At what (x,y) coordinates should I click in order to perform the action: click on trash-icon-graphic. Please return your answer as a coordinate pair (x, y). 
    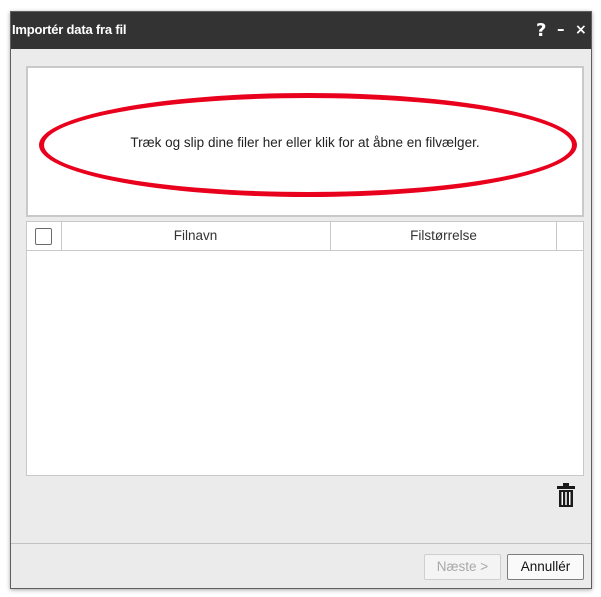
    Looking at the image, I should click on (566, 495).